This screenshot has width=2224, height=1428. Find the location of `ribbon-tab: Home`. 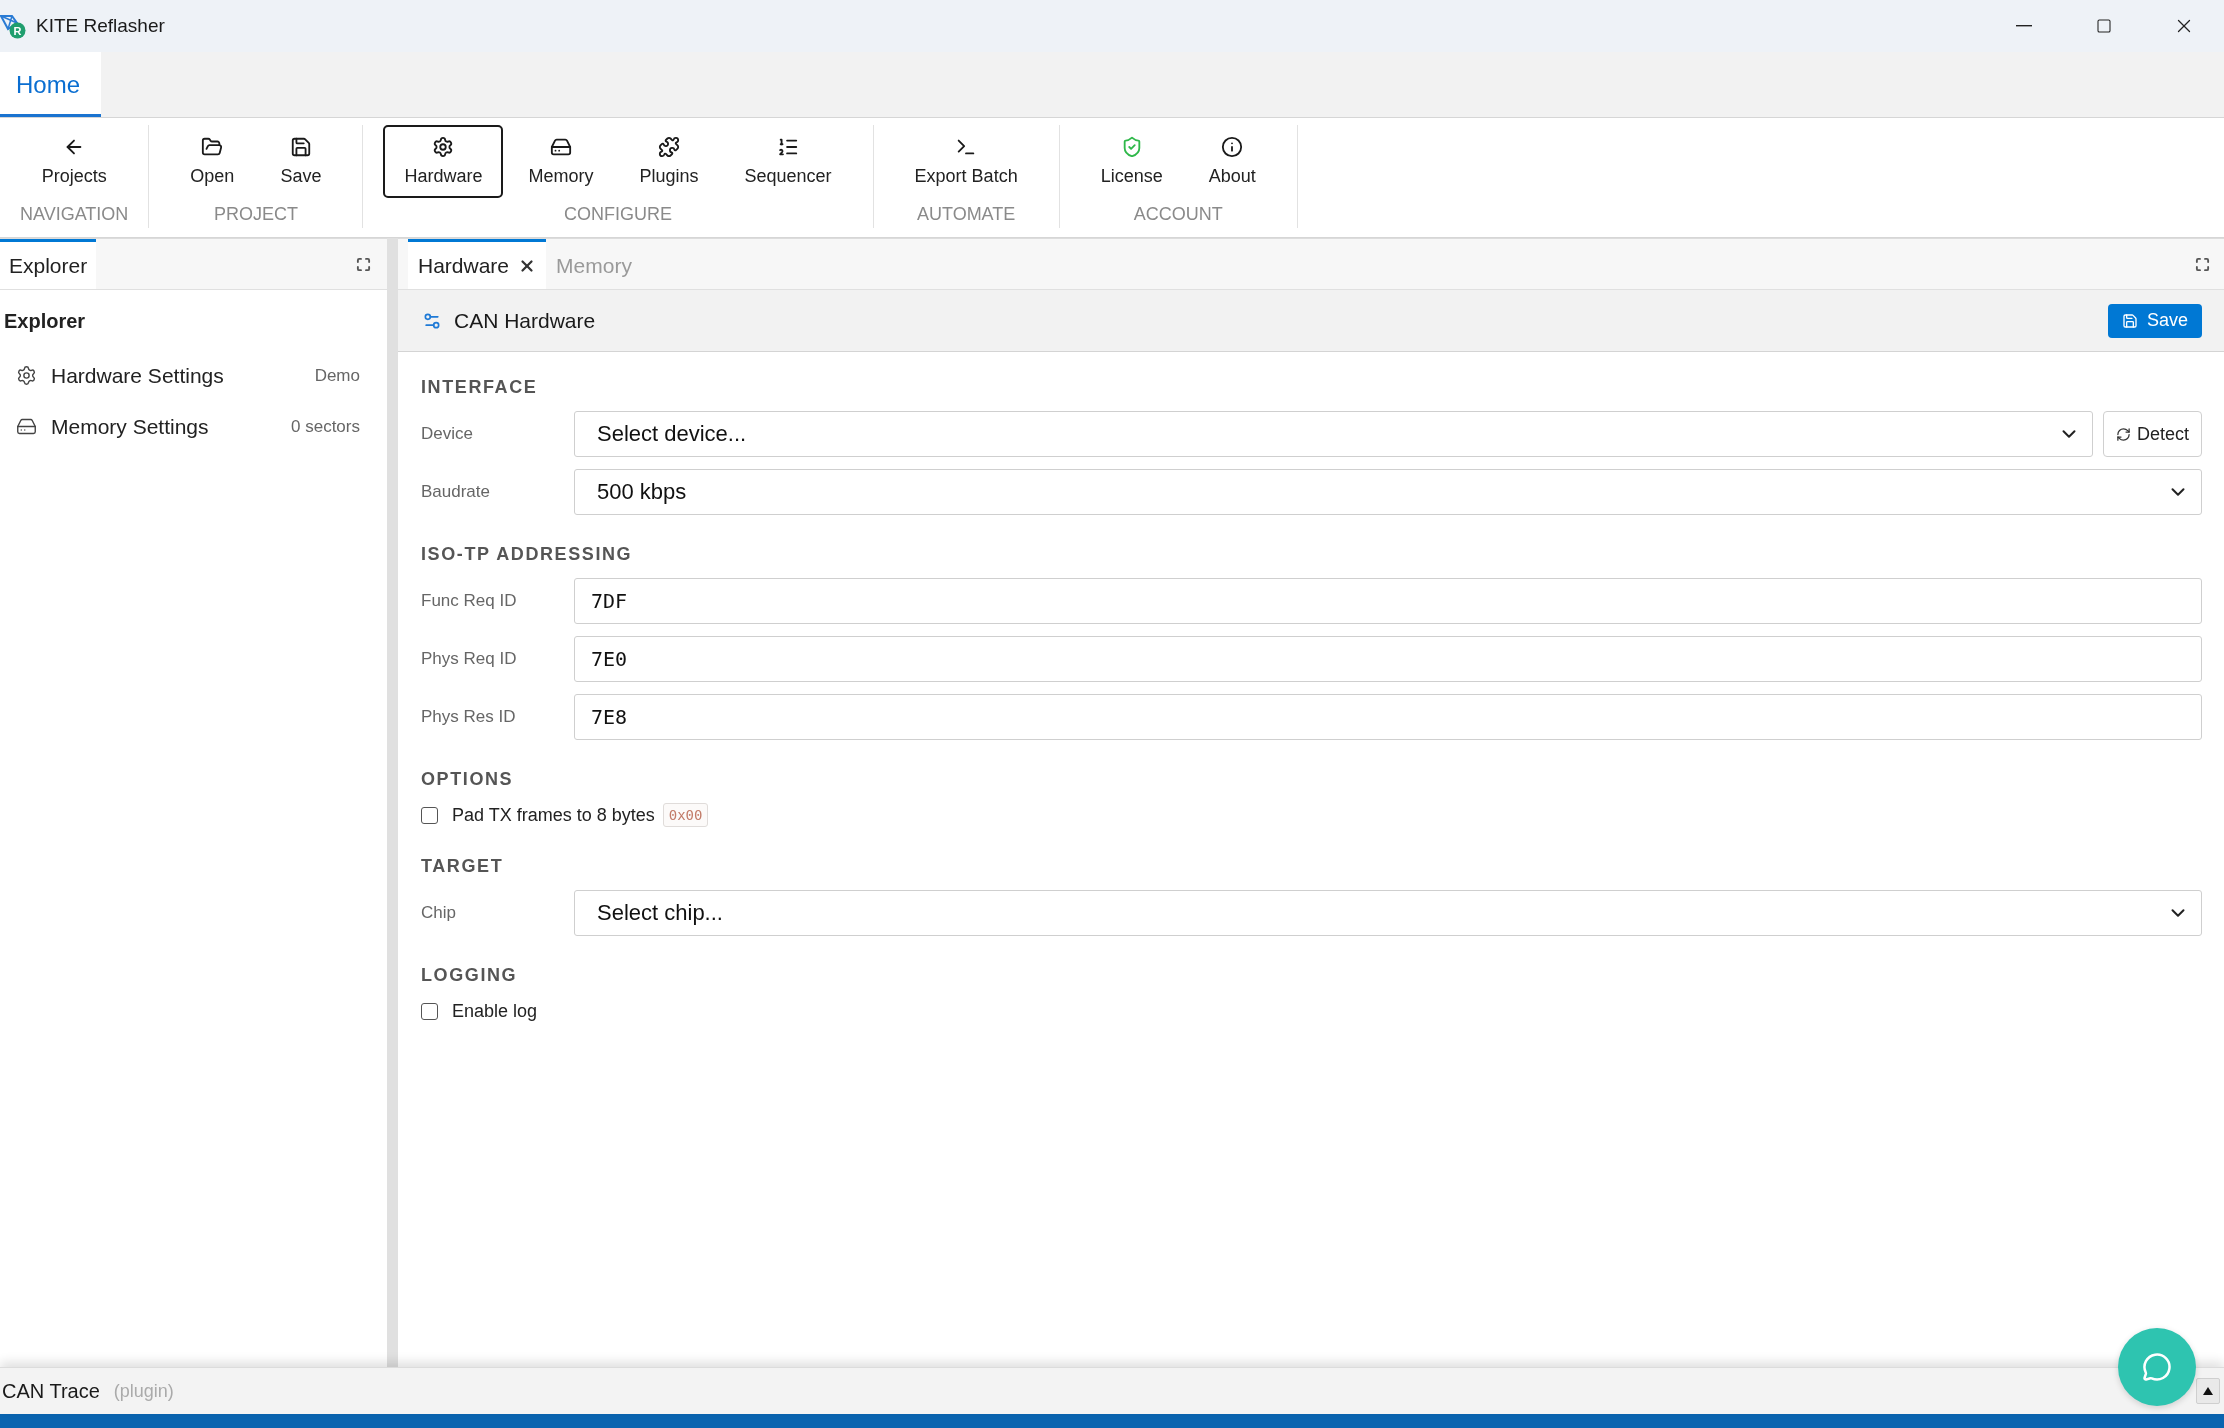

ribbon-tab: Home is located at coordinates (51, 84).